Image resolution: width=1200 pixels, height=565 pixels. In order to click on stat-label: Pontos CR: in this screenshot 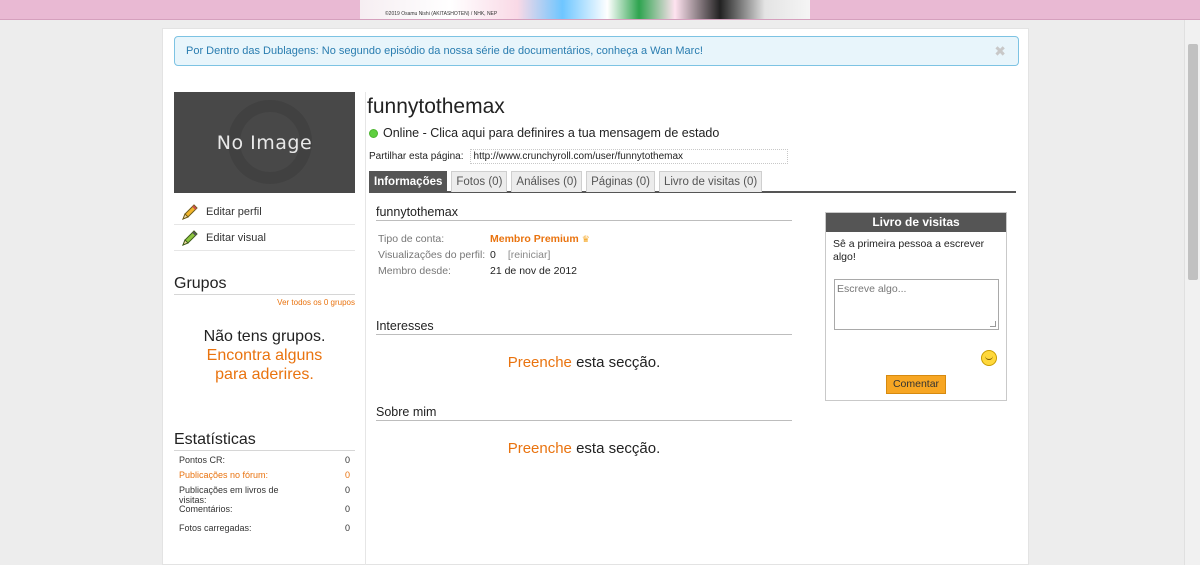, I will do `click(202, 460)`.